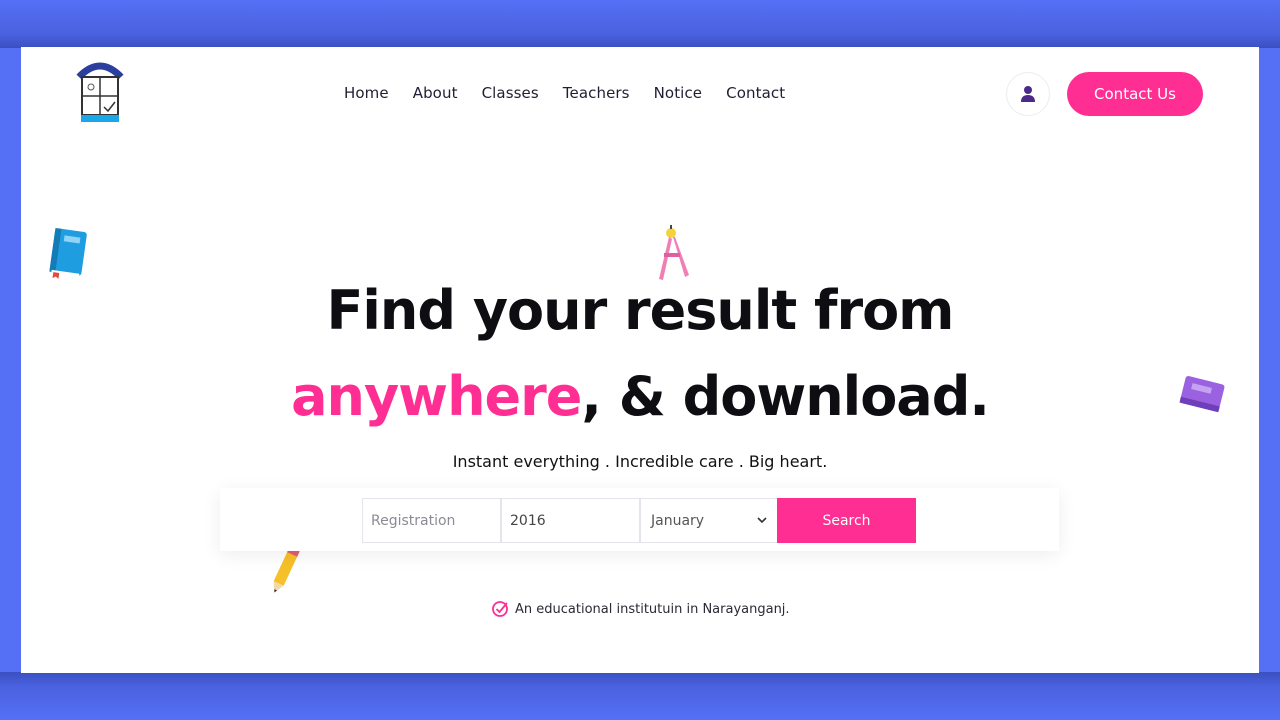 The width and height of the screenshot is (1280, 720). Describe the element at coordinates (510, 93) in the screenshot. I see `nav-classes: Classes` at that location.